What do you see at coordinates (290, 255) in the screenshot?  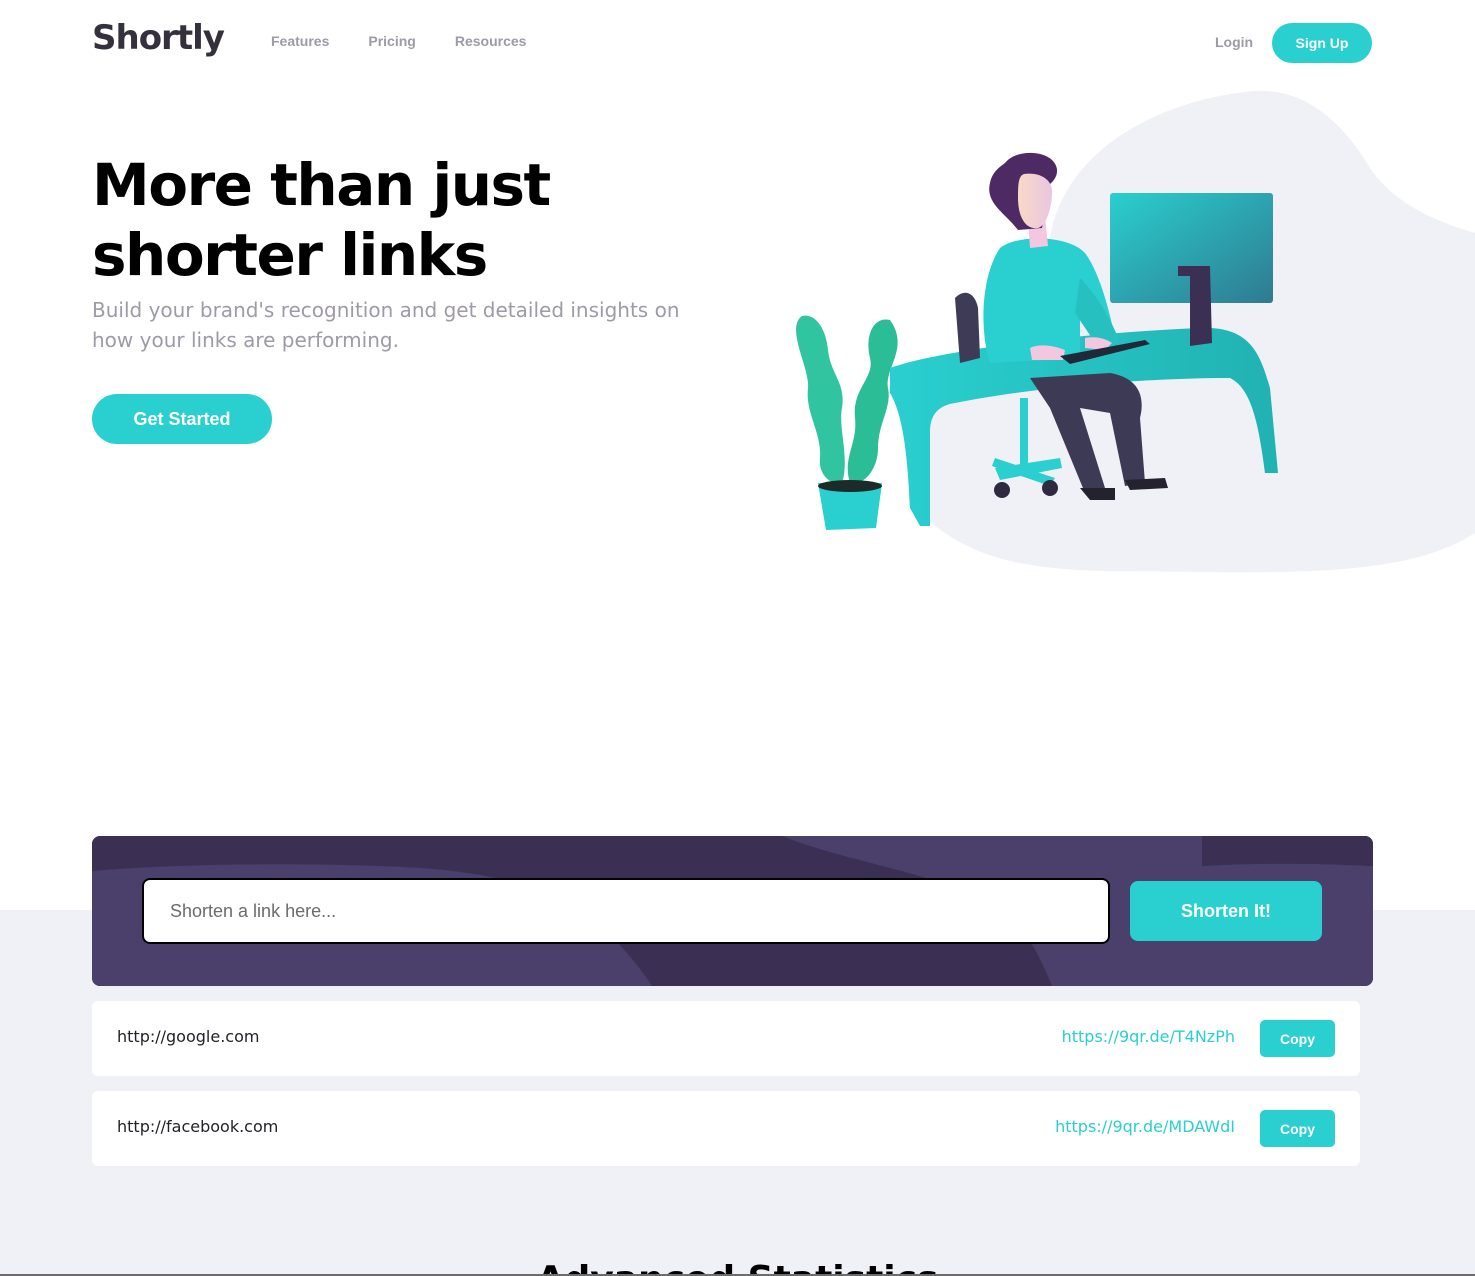 I see `hero-title-line-2: shorter links` at bounding box center [290, 255].